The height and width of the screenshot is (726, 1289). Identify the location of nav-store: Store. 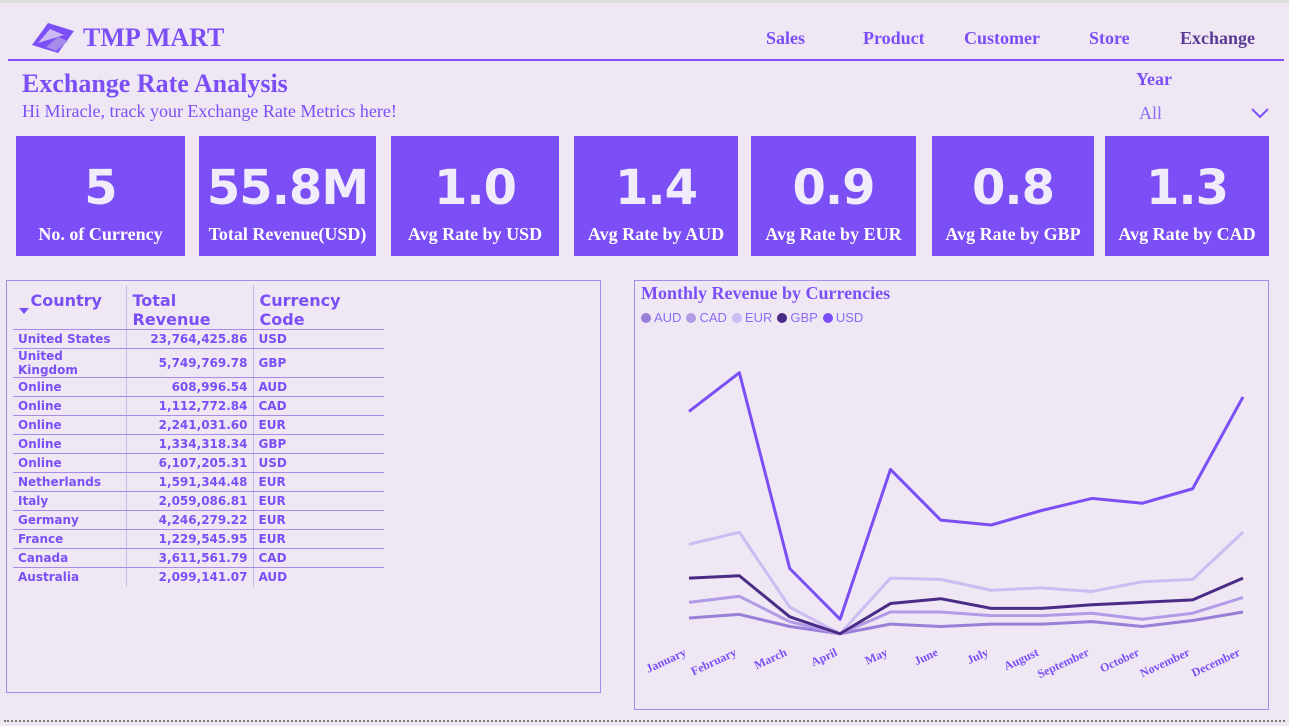
(1109, 38).